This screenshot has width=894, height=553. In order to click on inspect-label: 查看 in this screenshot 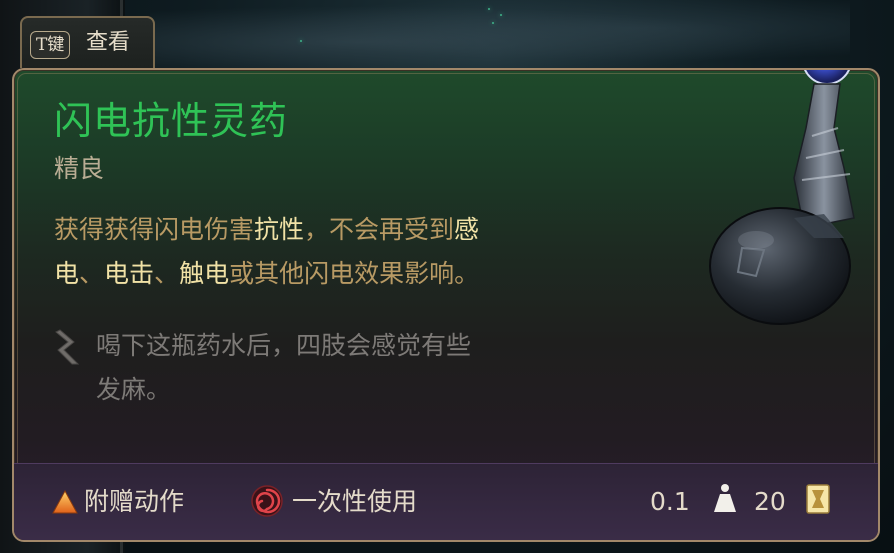, I will do `click(108, 42)`.